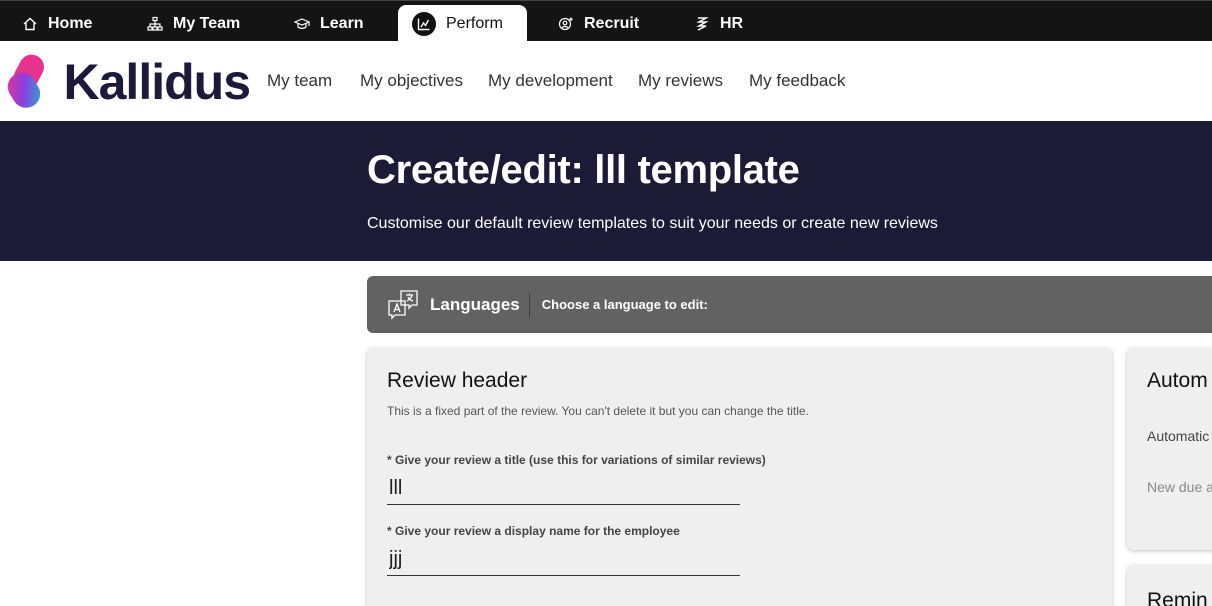  I want to click on tab-learn-label: Learn, so click(342, 23).